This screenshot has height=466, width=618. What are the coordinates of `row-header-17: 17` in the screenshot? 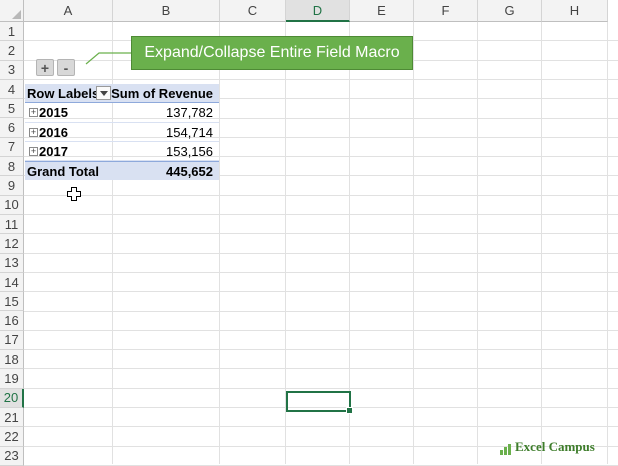 It's located at (12, 340).